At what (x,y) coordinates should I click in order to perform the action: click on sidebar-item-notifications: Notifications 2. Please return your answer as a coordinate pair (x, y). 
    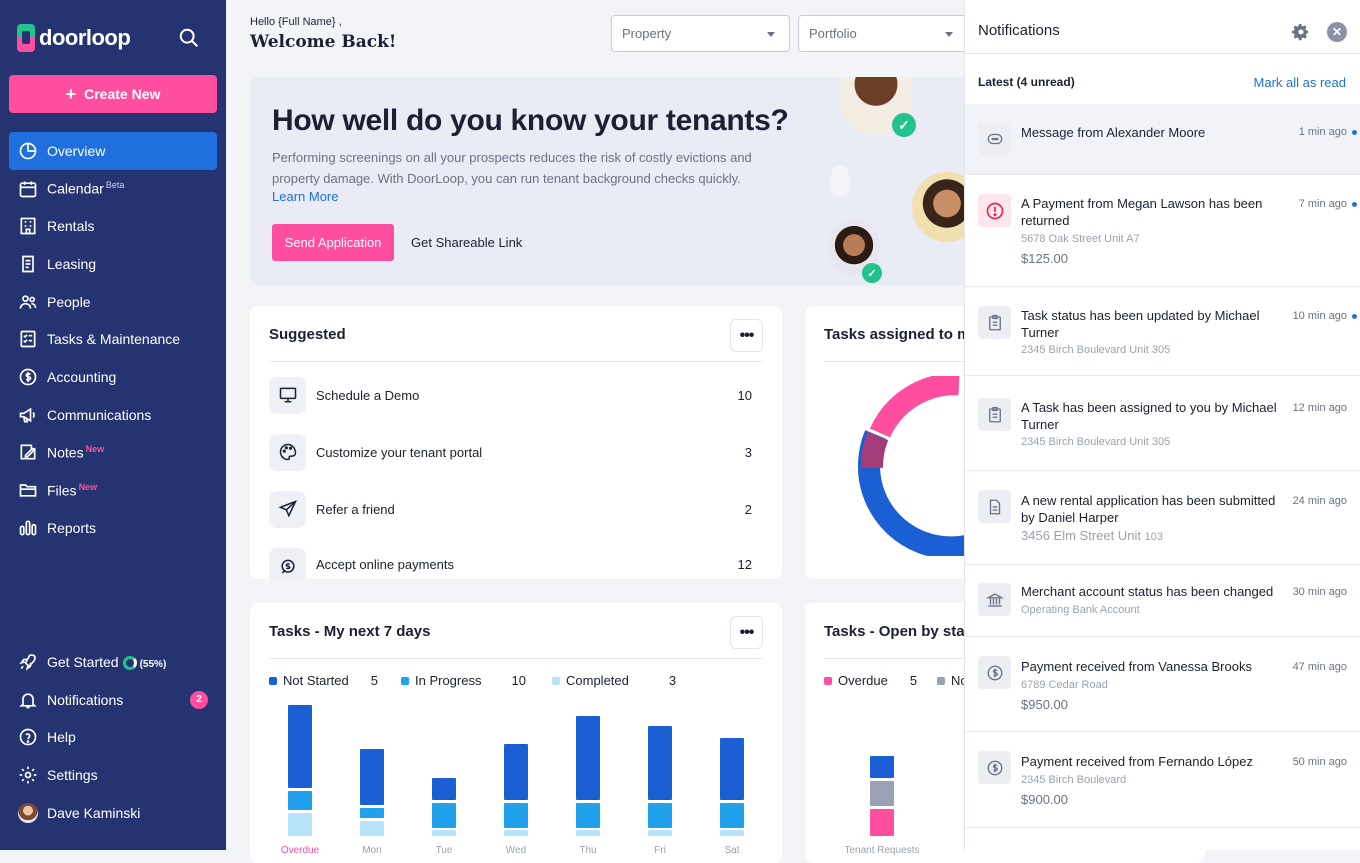
    Looking at the image, I should click on (113, 700).